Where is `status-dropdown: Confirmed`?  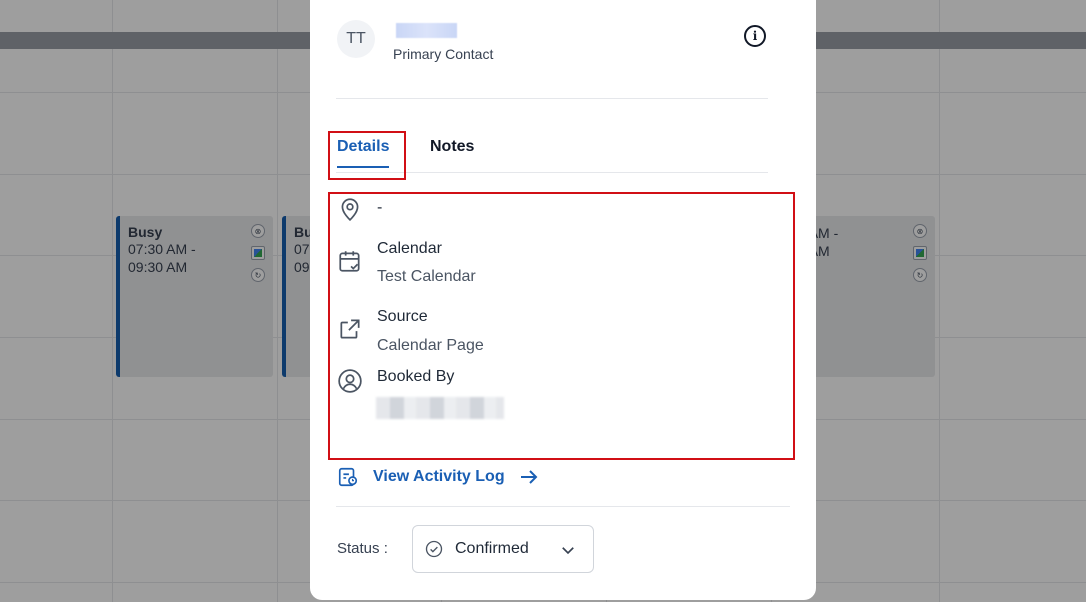
status-dropdown: Confirmed is located at coordinates (503, 549).